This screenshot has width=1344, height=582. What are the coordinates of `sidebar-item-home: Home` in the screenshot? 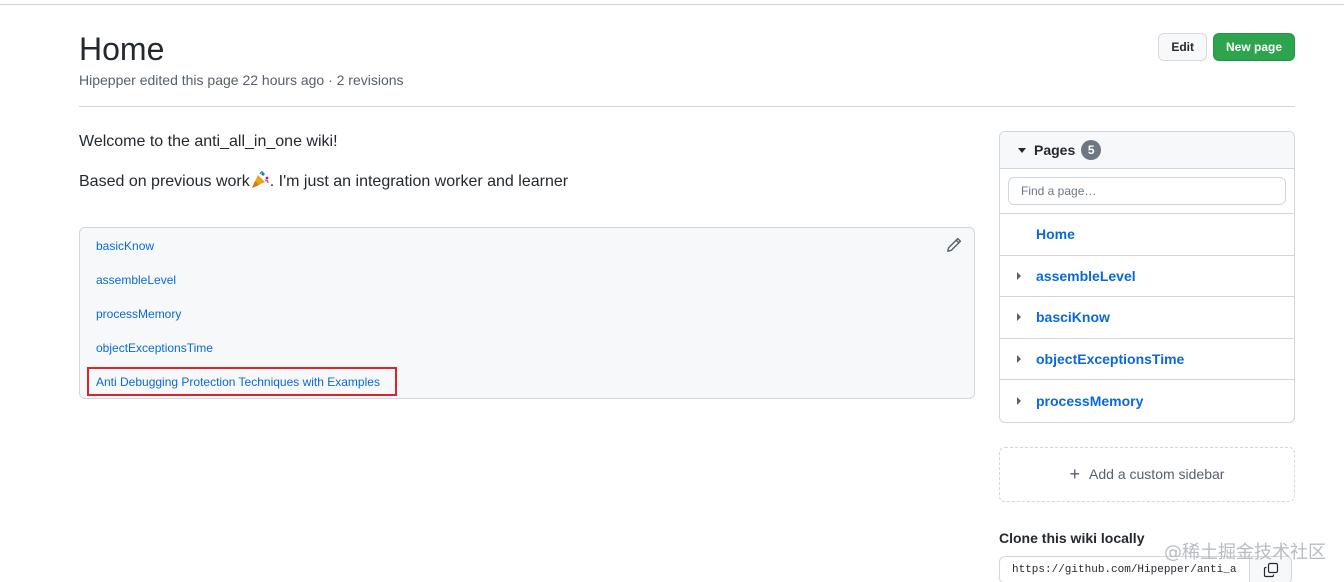 It's located at (1147, 235).